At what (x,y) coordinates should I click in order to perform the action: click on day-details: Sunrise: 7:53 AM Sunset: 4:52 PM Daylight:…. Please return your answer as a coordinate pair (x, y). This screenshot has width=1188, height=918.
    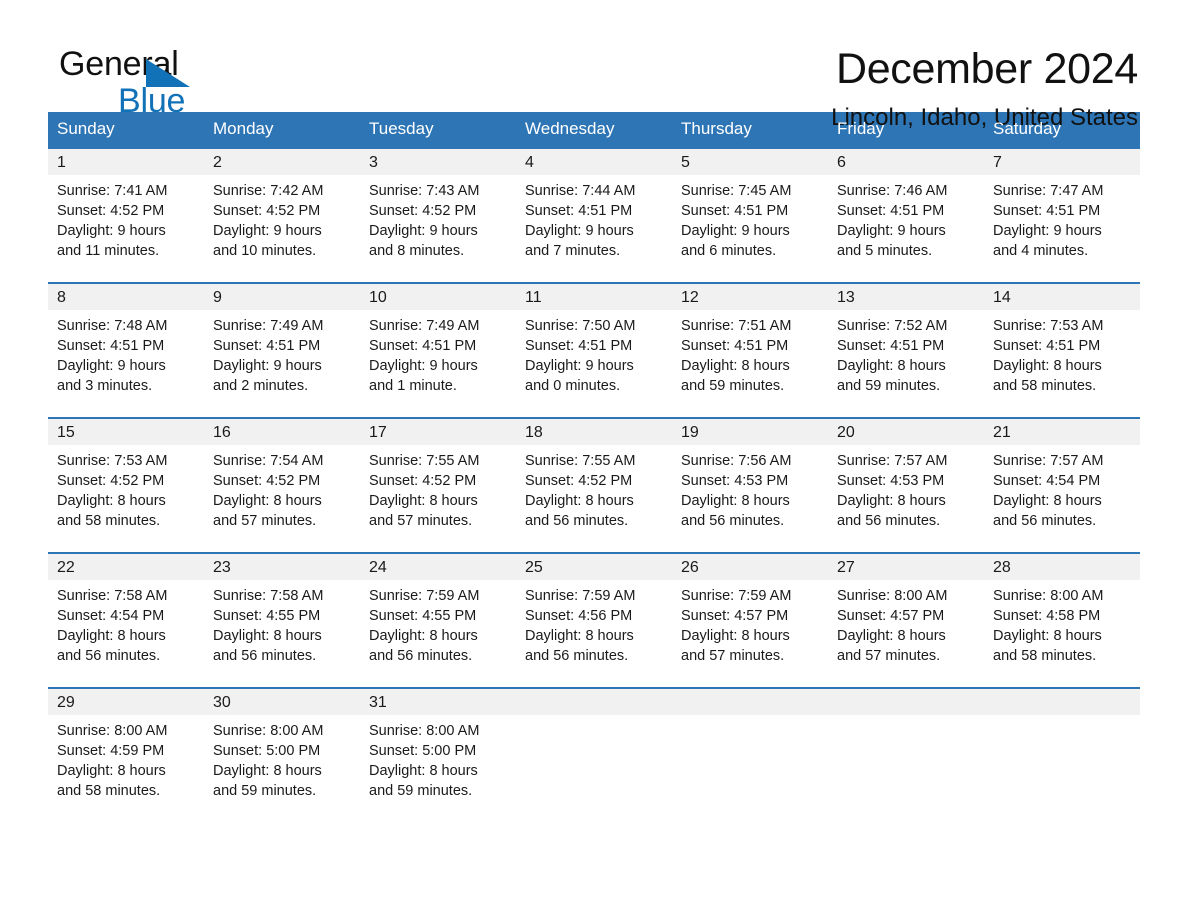
    Looking at the image, I should click on (126, 488).